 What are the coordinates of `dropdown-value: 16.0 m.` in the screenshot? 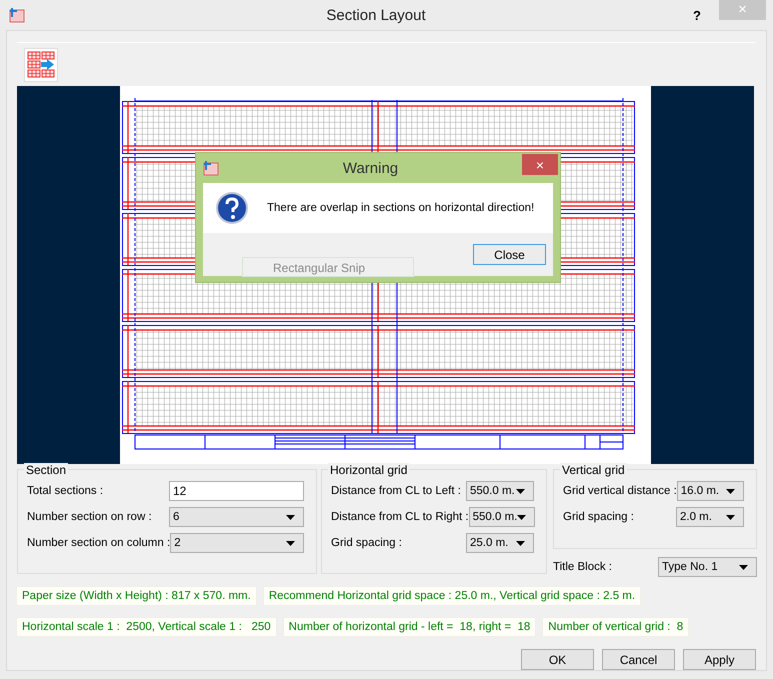 It's located at (700, 491).